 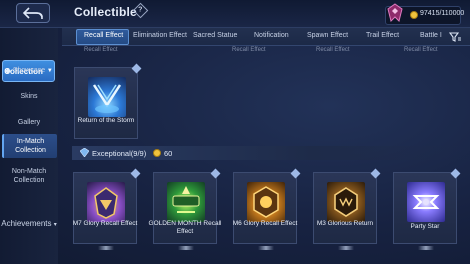 I want to click on tab-notification: Notification, so click(x=271, y=35).